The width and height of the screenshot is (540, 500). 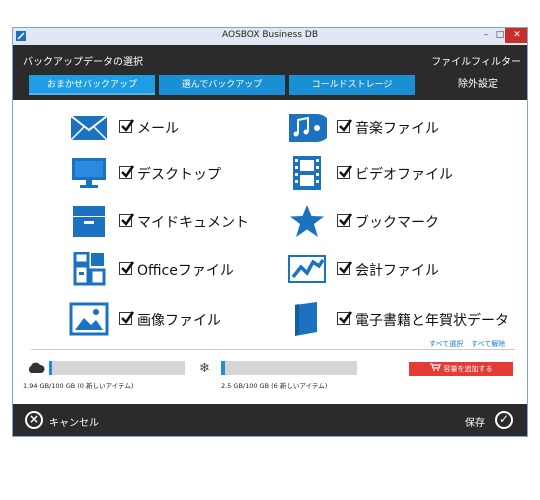 What do you see at coordinates (92, 85) in the screenshot?
I see `tab-auto-backup: おまかせバックアップ` at bounding box center [92, 85].